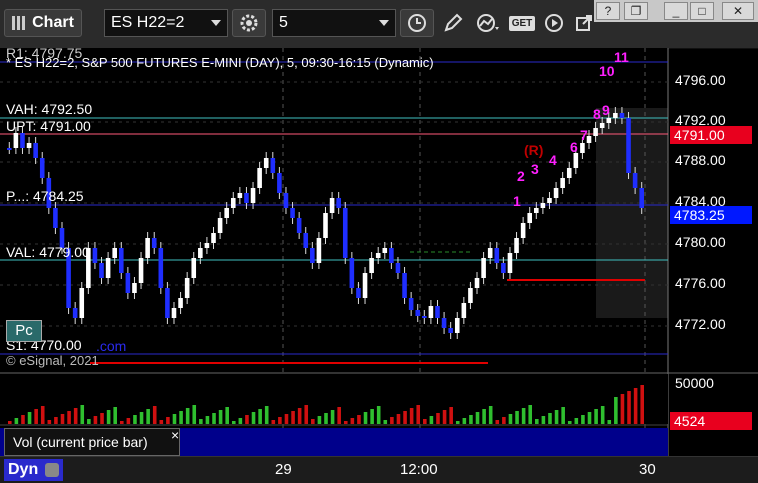  Describe the element at coordinates (334, 23) in the screenshot. I see `interval-input: 5` at that location.